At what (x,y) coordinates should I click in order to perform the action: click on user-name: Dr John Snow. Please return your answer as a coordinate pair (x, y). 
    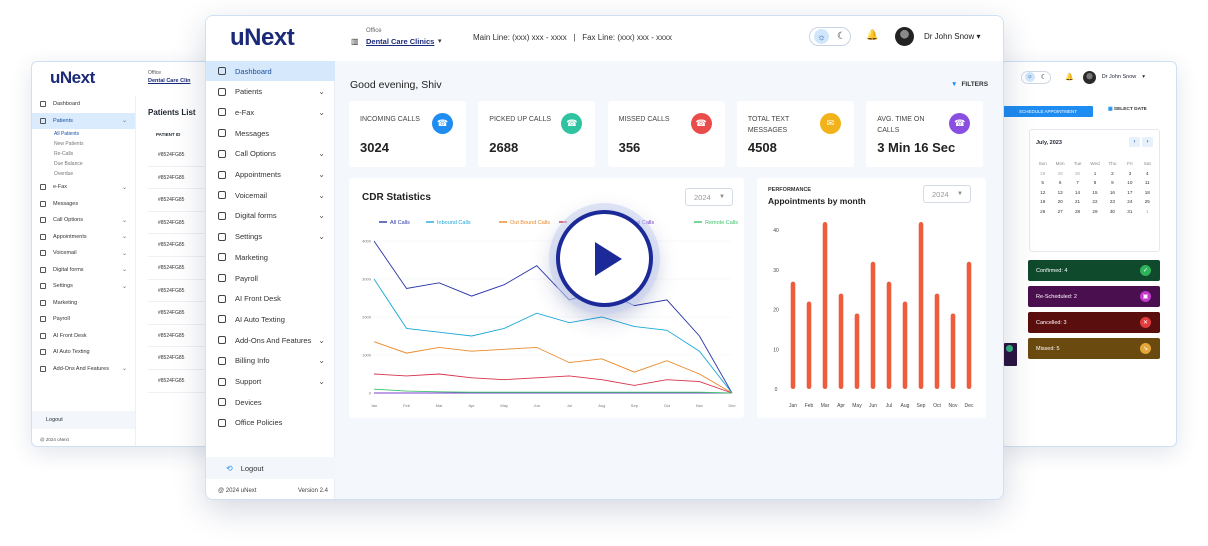
    Looking at the image, I should click on (1119, 77).